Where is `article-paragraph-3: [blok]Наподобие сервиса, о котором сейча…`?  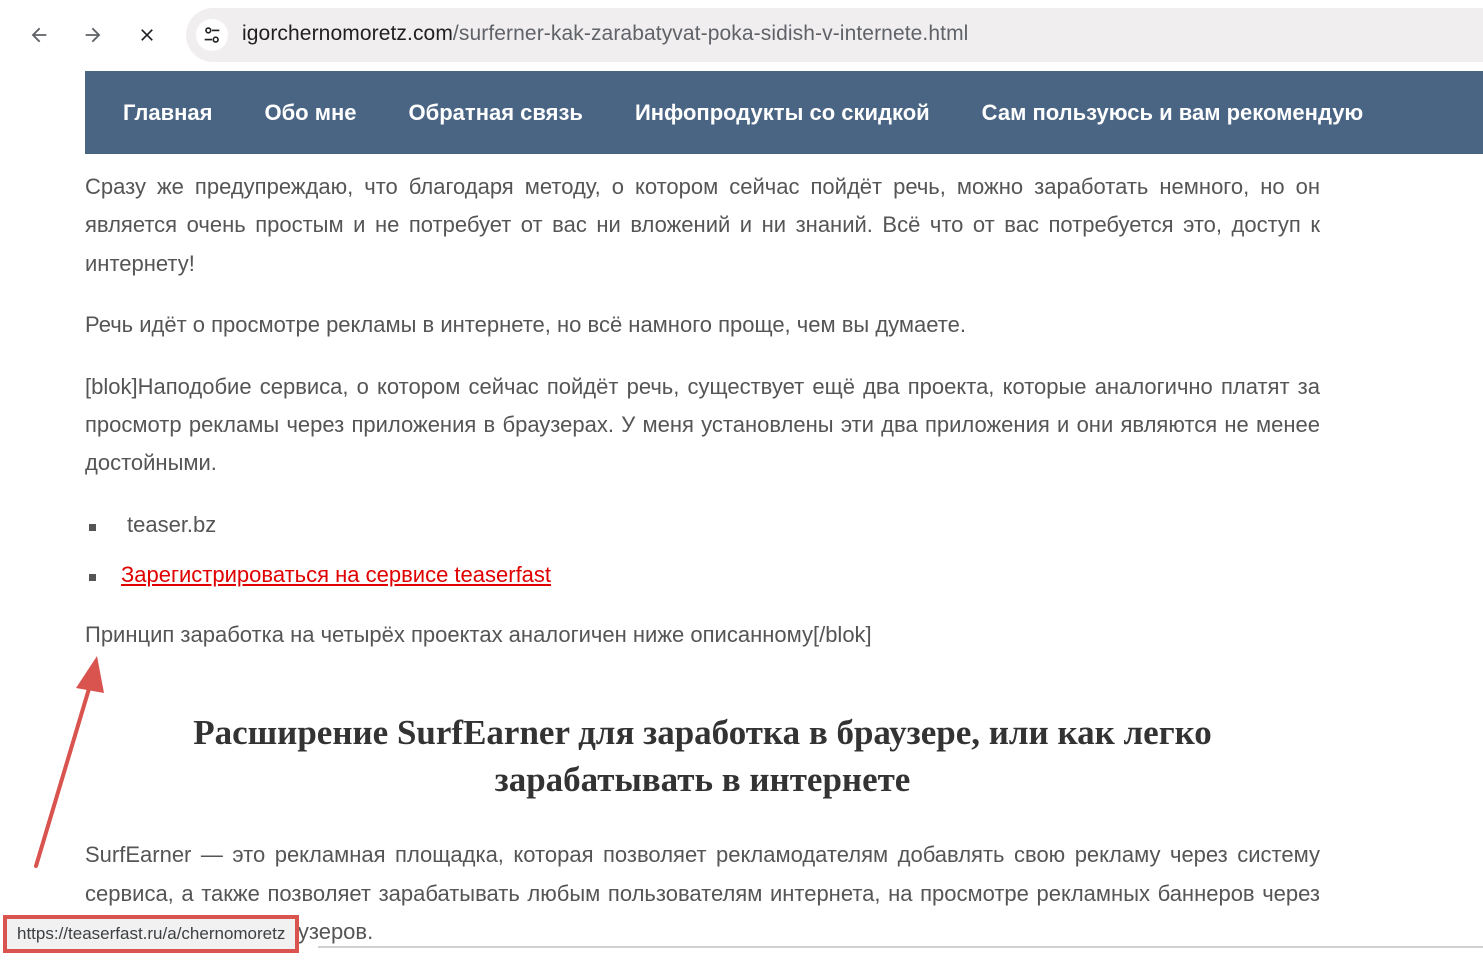
article-paragraph-3: [blok]Наподобие сервиса, о котором сейча… is located at coordinates (702, 424).